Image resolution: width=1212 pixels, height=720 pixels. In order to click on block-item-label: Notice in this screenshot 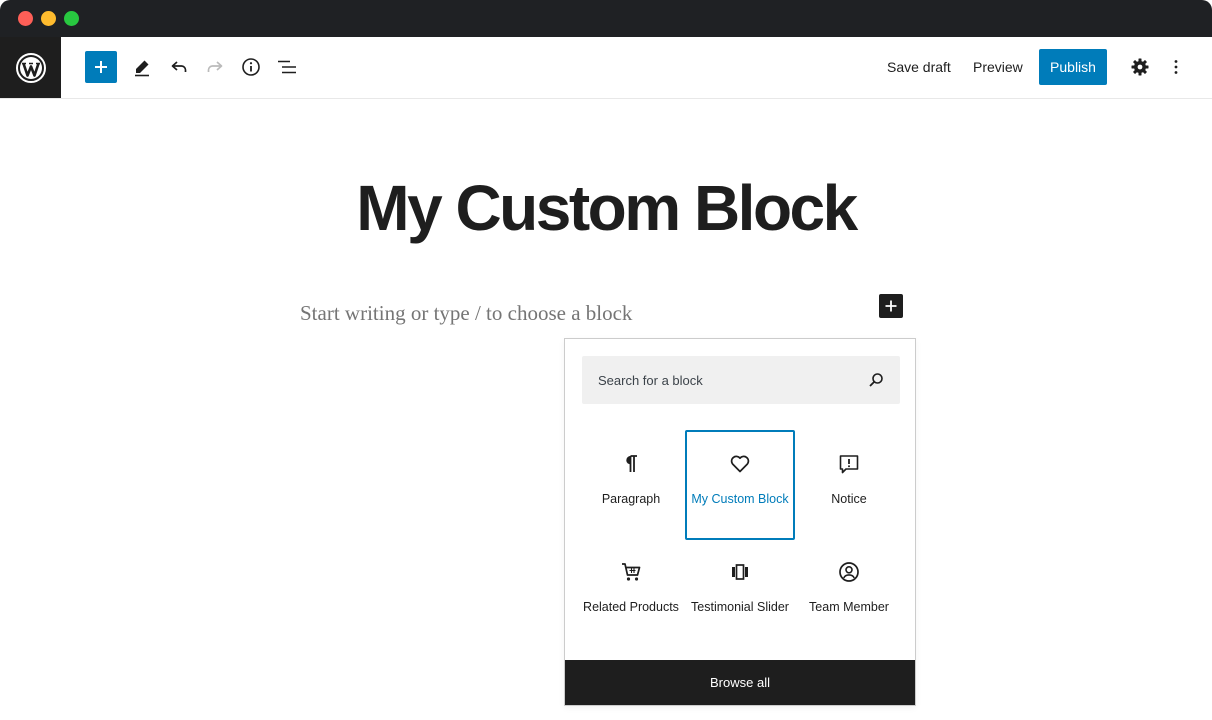, I will do `click(849, 499)`.